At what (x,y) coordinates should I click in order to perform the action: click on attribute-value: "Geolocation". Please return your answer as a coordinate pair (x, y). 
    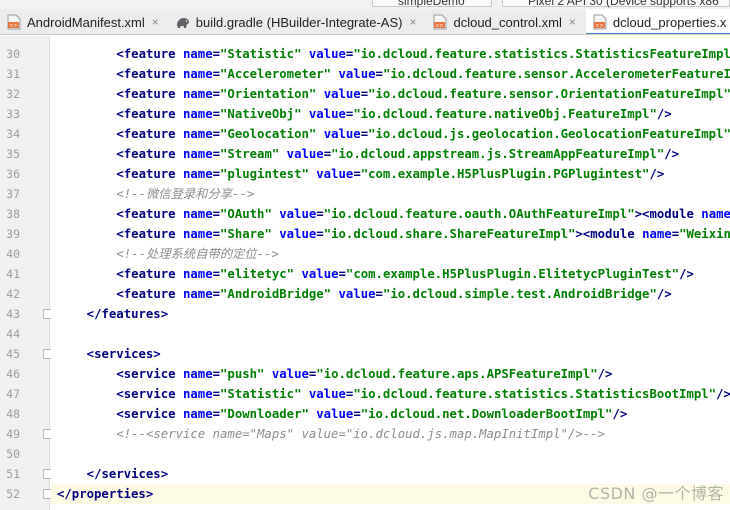
    Looking at the image, I should click on (268, 134).